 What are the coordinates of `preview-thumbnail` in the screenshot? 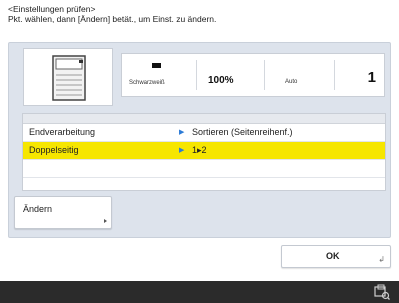 It's located at (68, 77).